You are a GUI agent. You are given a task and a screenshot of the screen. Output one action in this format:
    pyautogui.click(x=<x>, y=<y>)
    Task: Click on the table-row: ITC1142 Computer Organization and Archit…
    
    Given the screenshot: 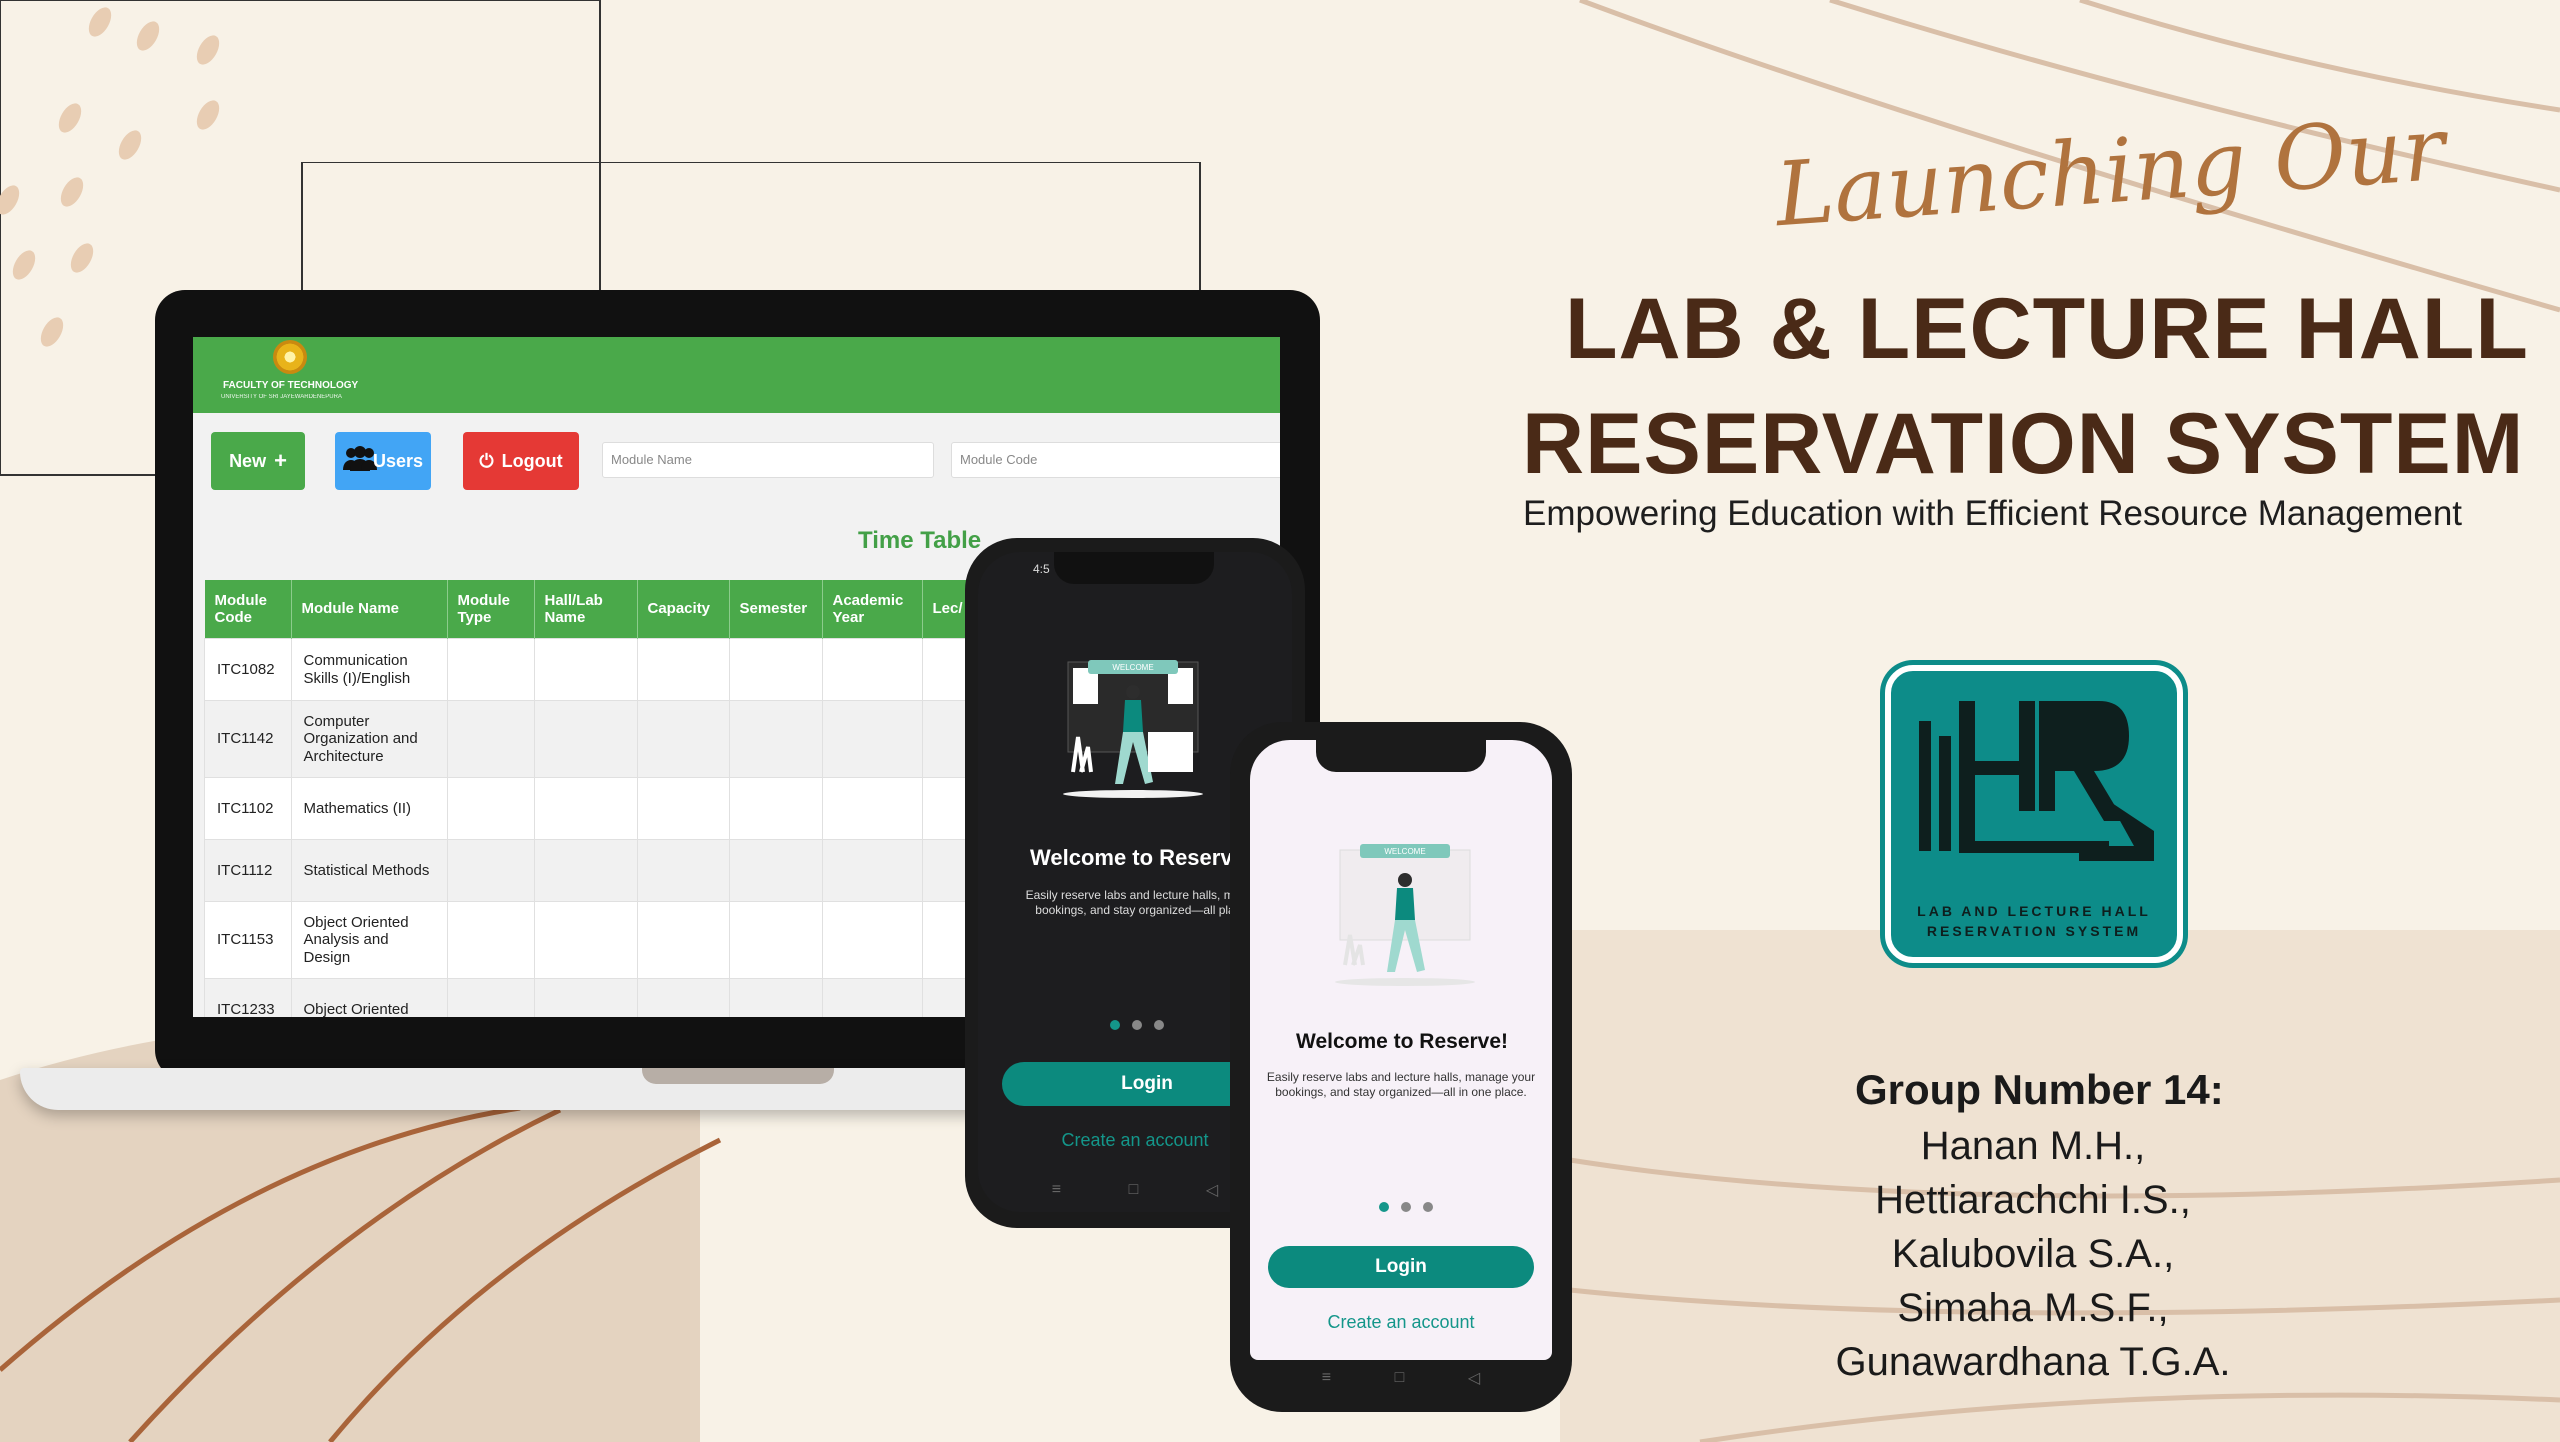 What is the action you would take?
    pyautogui.click(x=604, y=739)
    